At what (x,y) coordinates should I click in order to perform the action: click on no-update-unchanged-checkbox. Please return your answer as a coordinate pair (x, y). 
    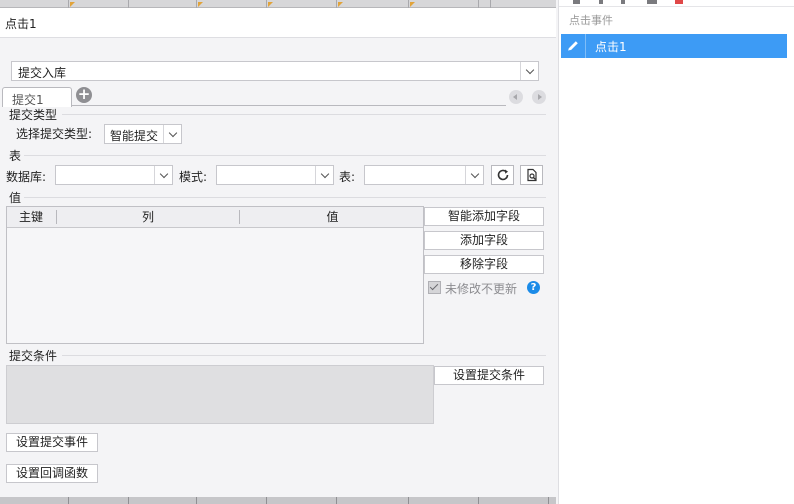
    Looking at the image, I should click on (434, 287).